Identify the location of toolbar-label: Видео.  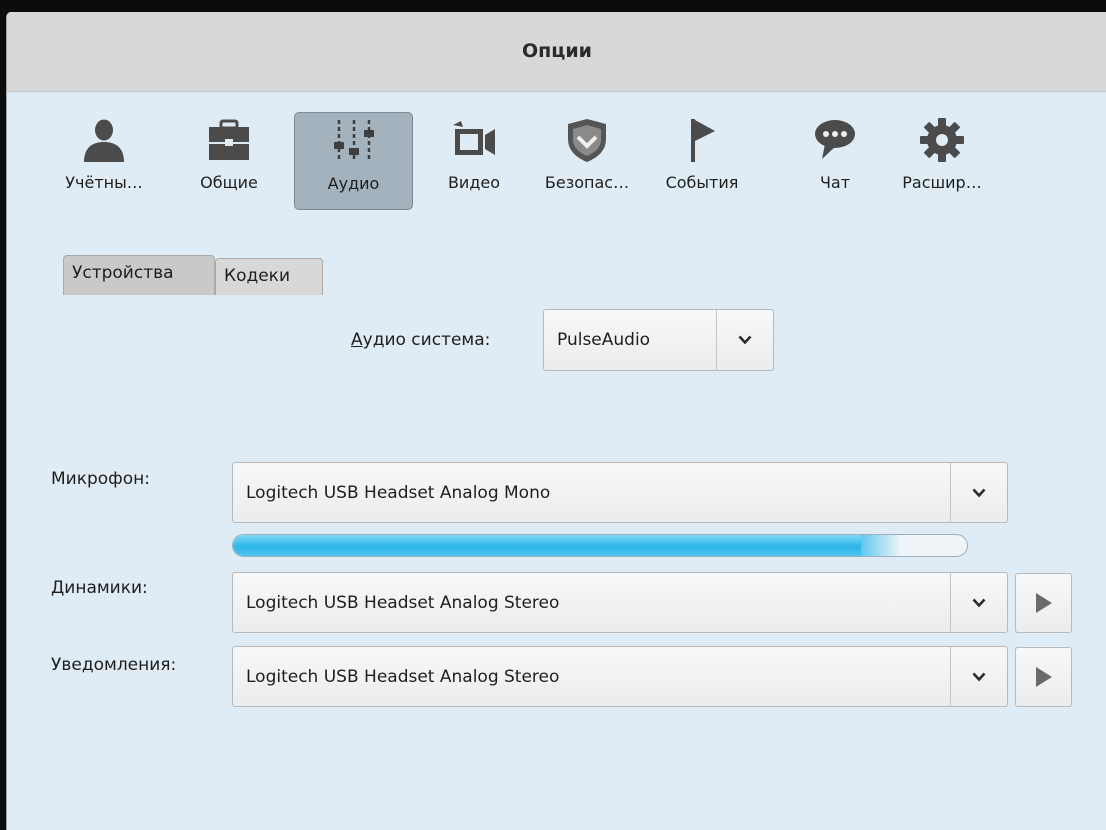
(474, 182).